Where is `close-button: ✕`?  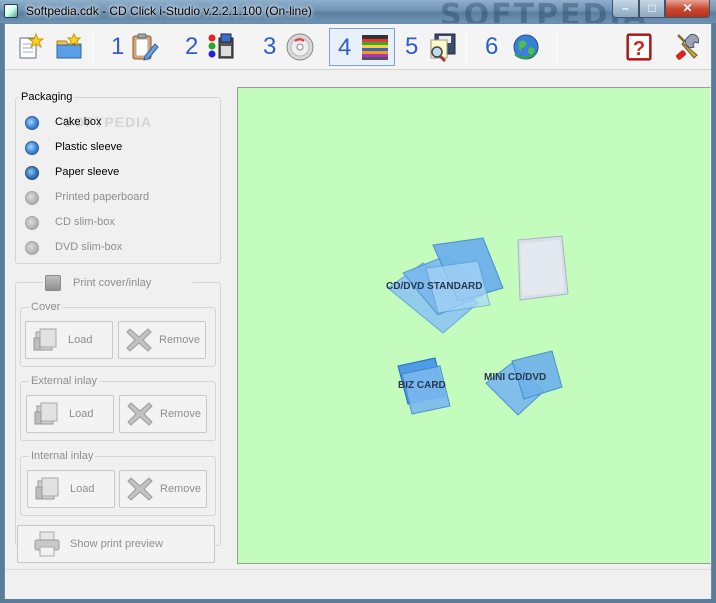
close-button: ✕ is located at coordinates (687, 9).